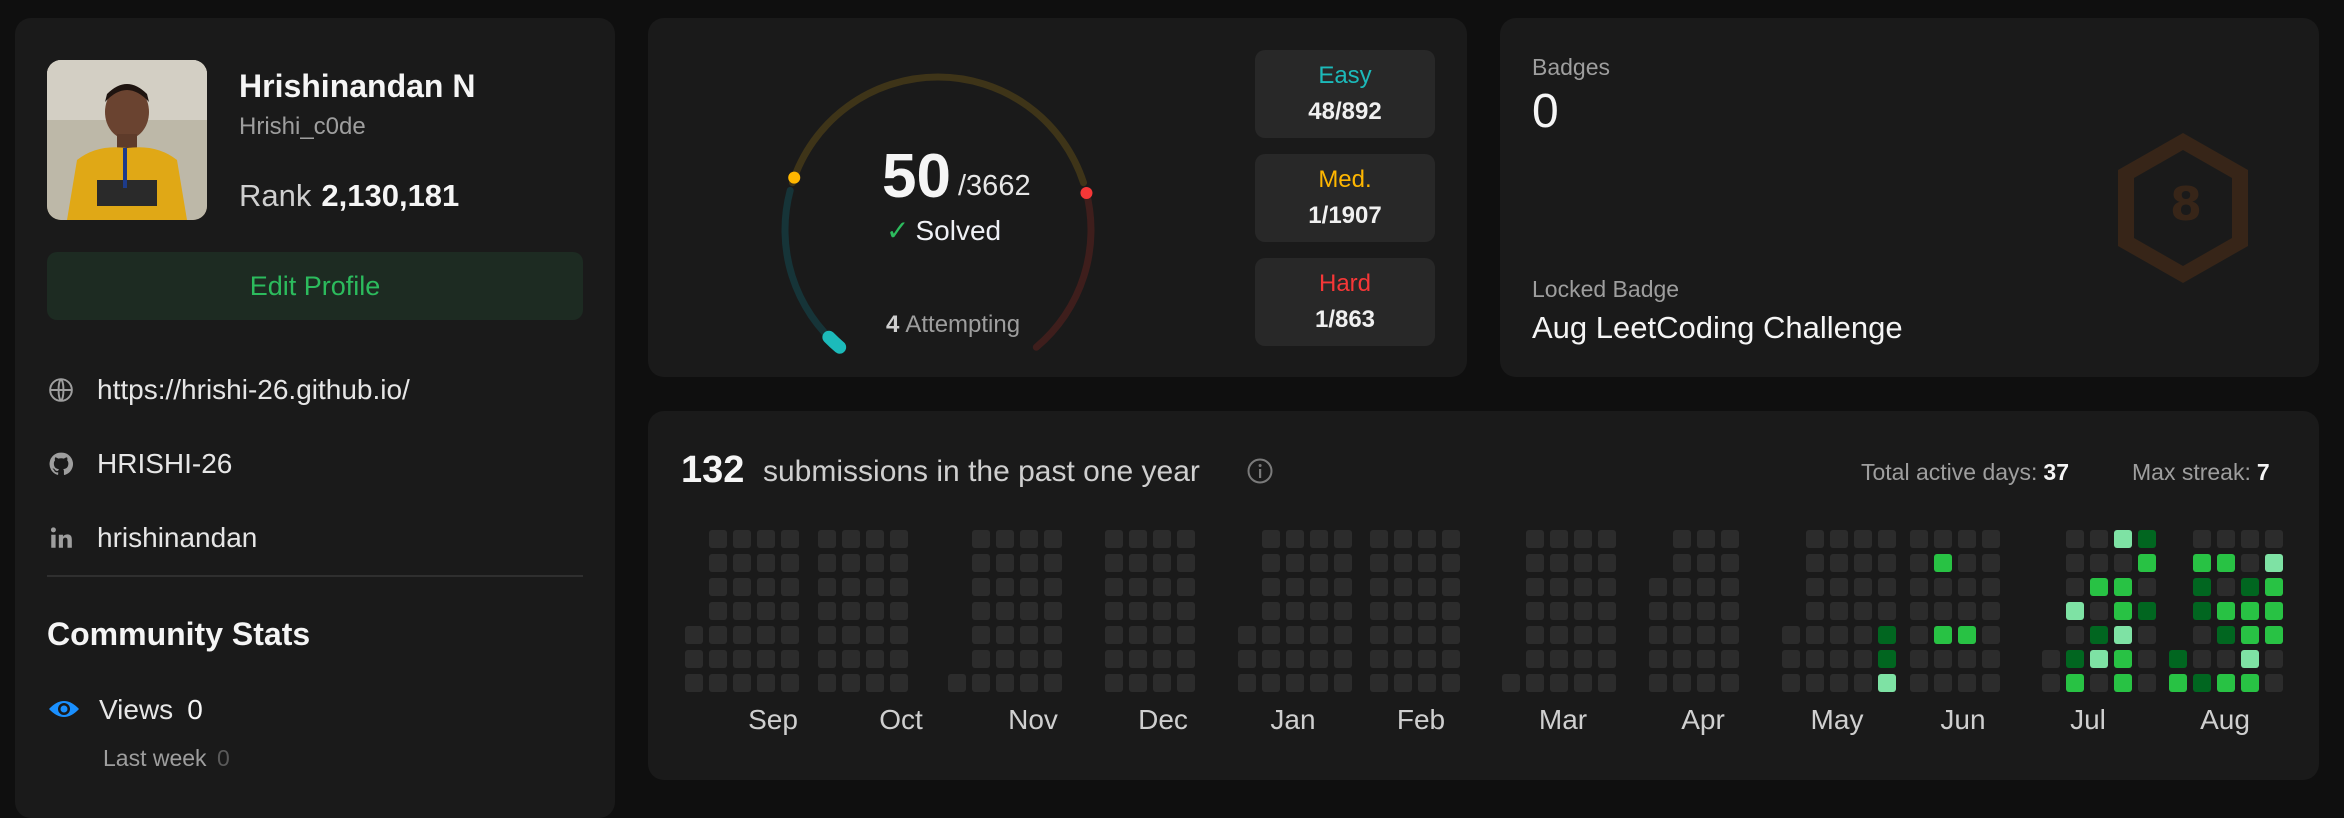  I want to click on aug-badge-icon: 8, so click(2183, 208).